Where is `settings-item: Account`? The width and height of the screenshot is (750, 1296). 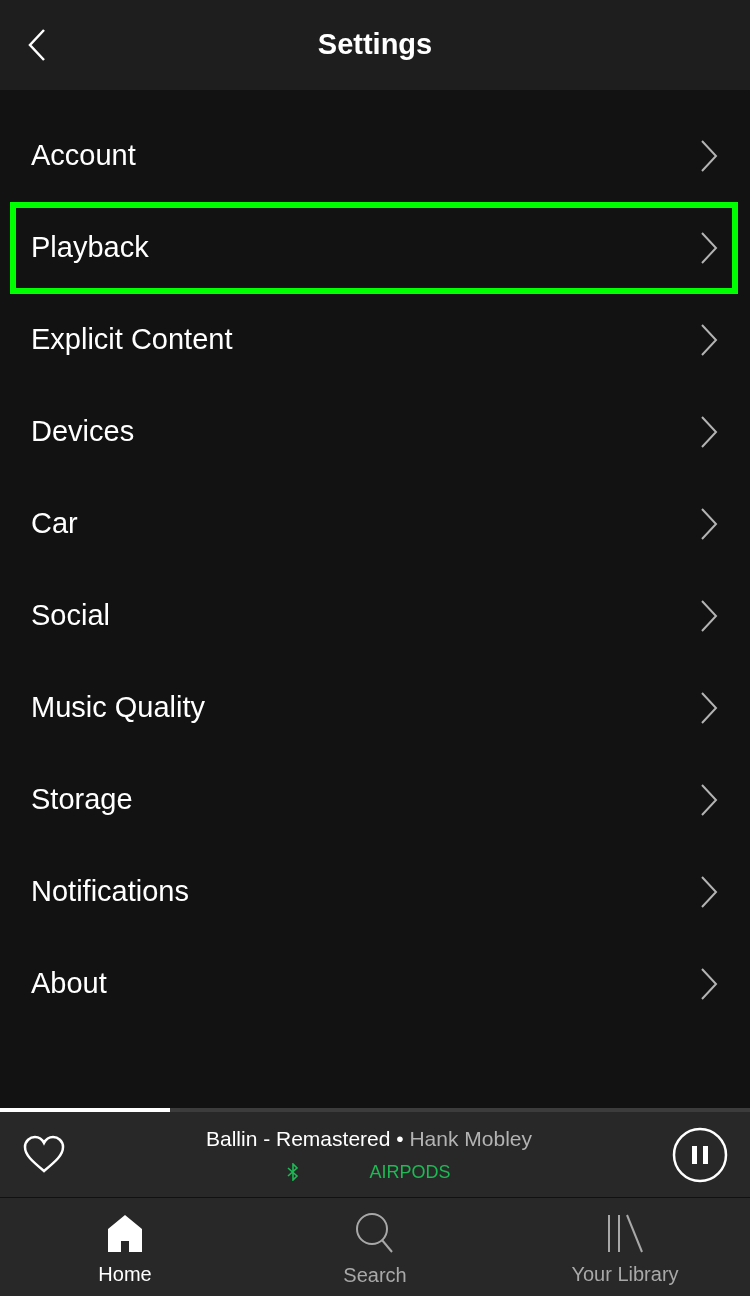 settings-item: Account is located at coordinates (374, 156).